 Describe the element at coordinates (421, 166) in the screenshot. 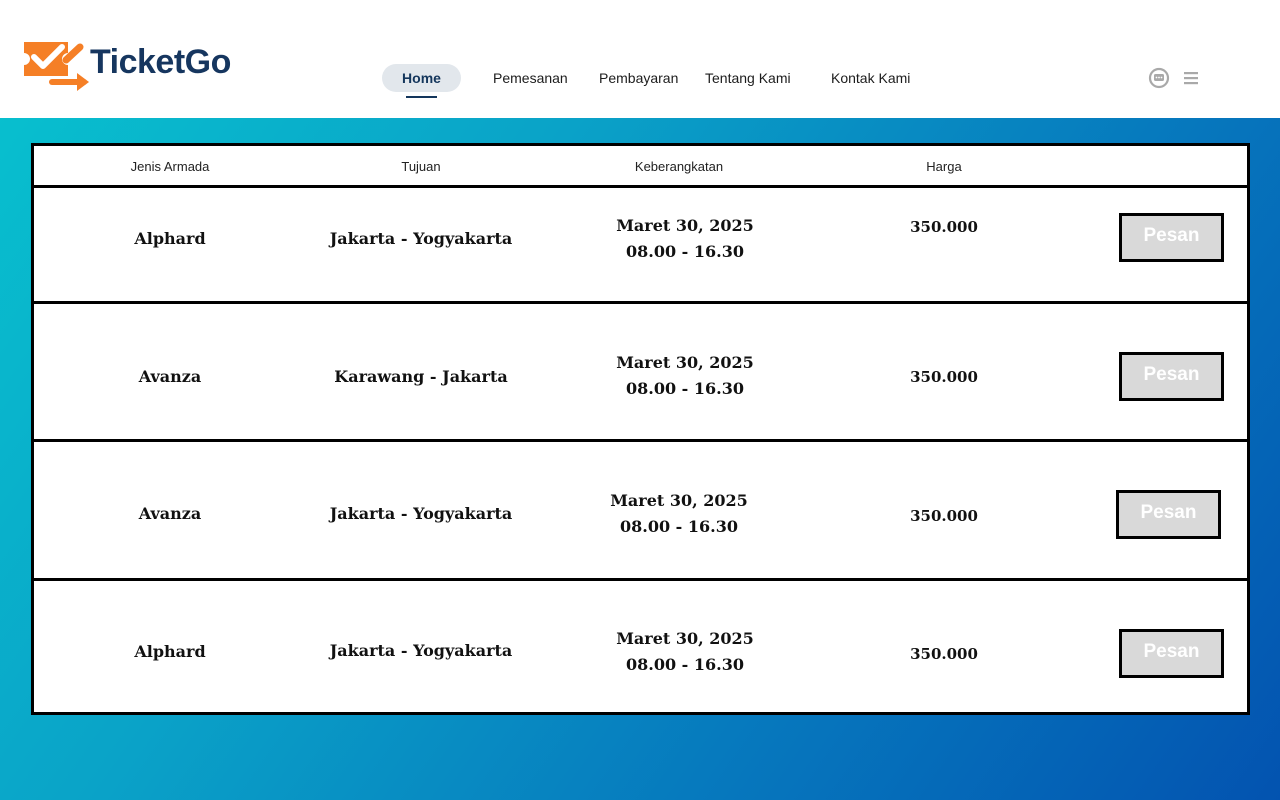

I see `col-tujuan: Tujuan` at that location.